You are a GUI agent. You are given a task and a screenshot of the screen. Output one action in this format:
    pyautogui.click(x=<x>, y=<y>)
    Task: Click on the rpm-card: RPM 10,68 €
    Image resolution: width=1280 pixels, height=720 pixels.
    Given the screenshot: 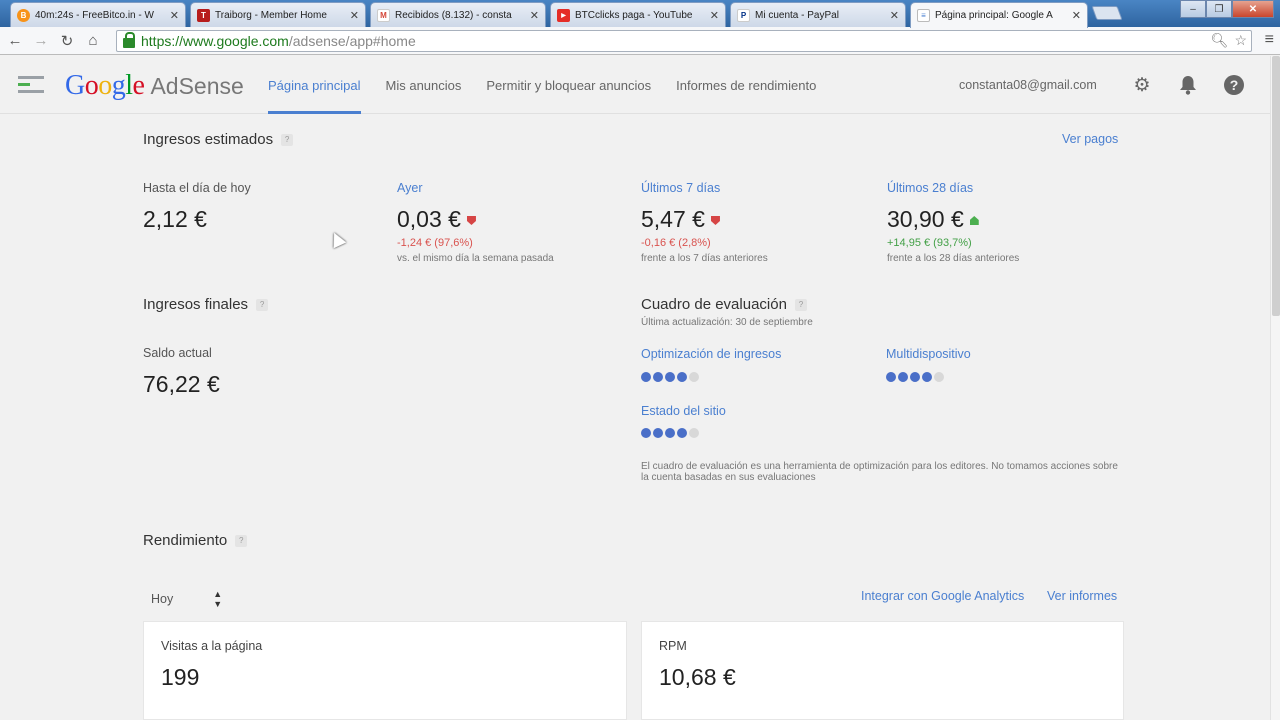 What is the action you would take?
    pyautogui.click(x=882, y=670)
    